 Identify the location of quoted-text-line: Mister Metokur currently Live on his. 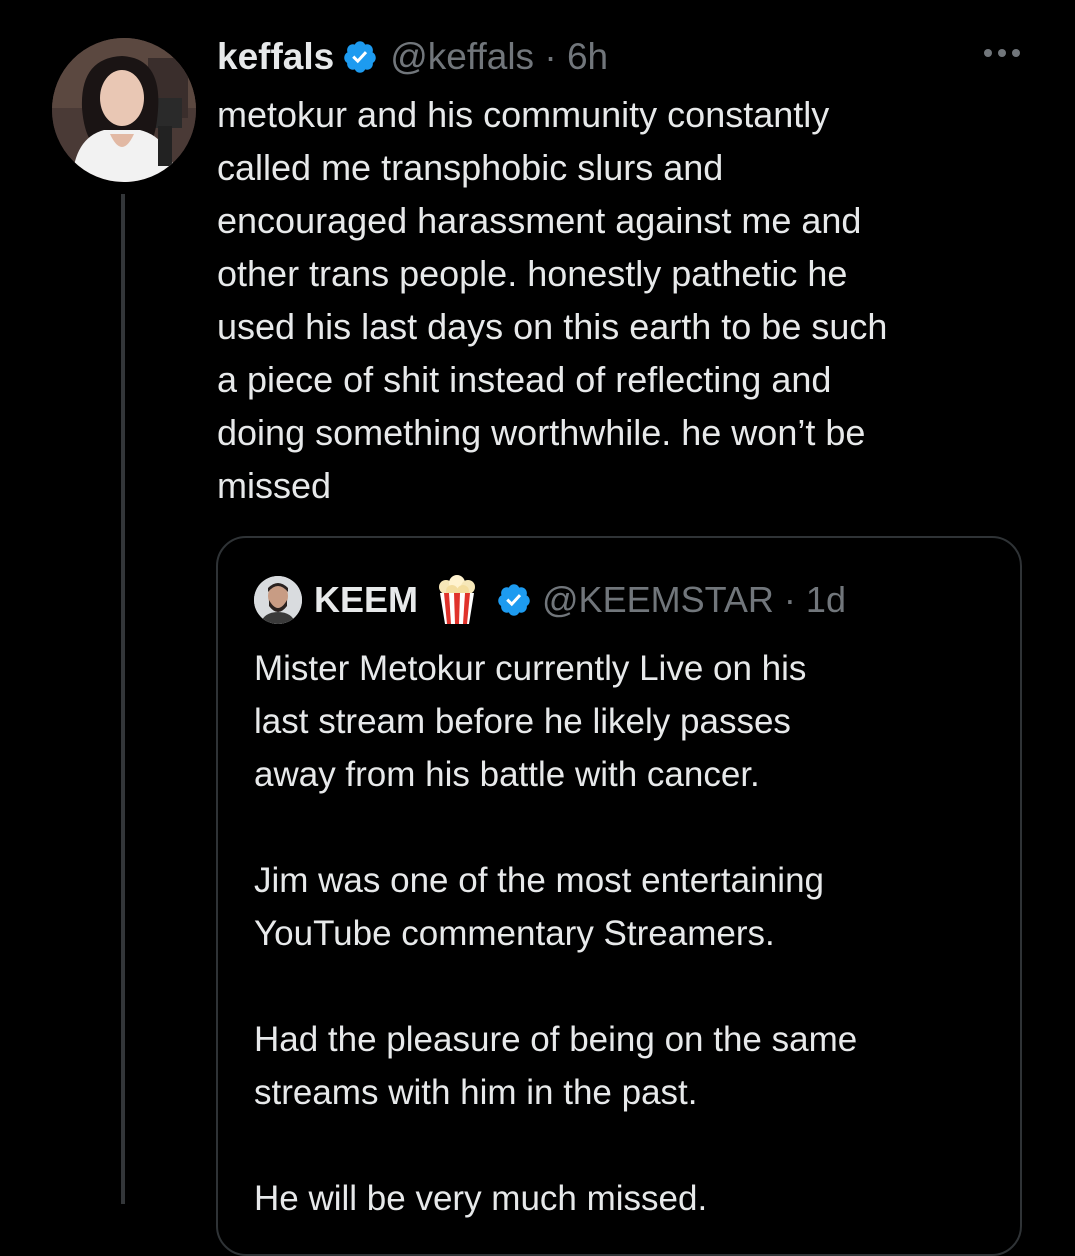
(530, 668).